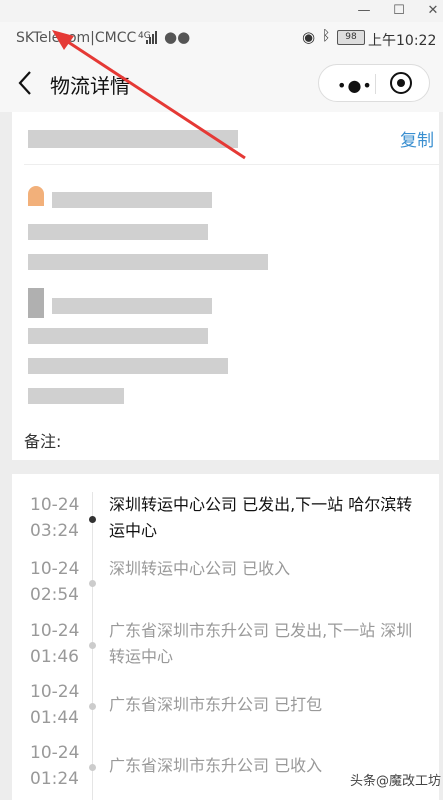 Image resolution: width=443 pixels, height=800 pixels. Describe the element at coordinates (149, 95) in the screenshot. I see `annotation-arrow-icon` at that location.